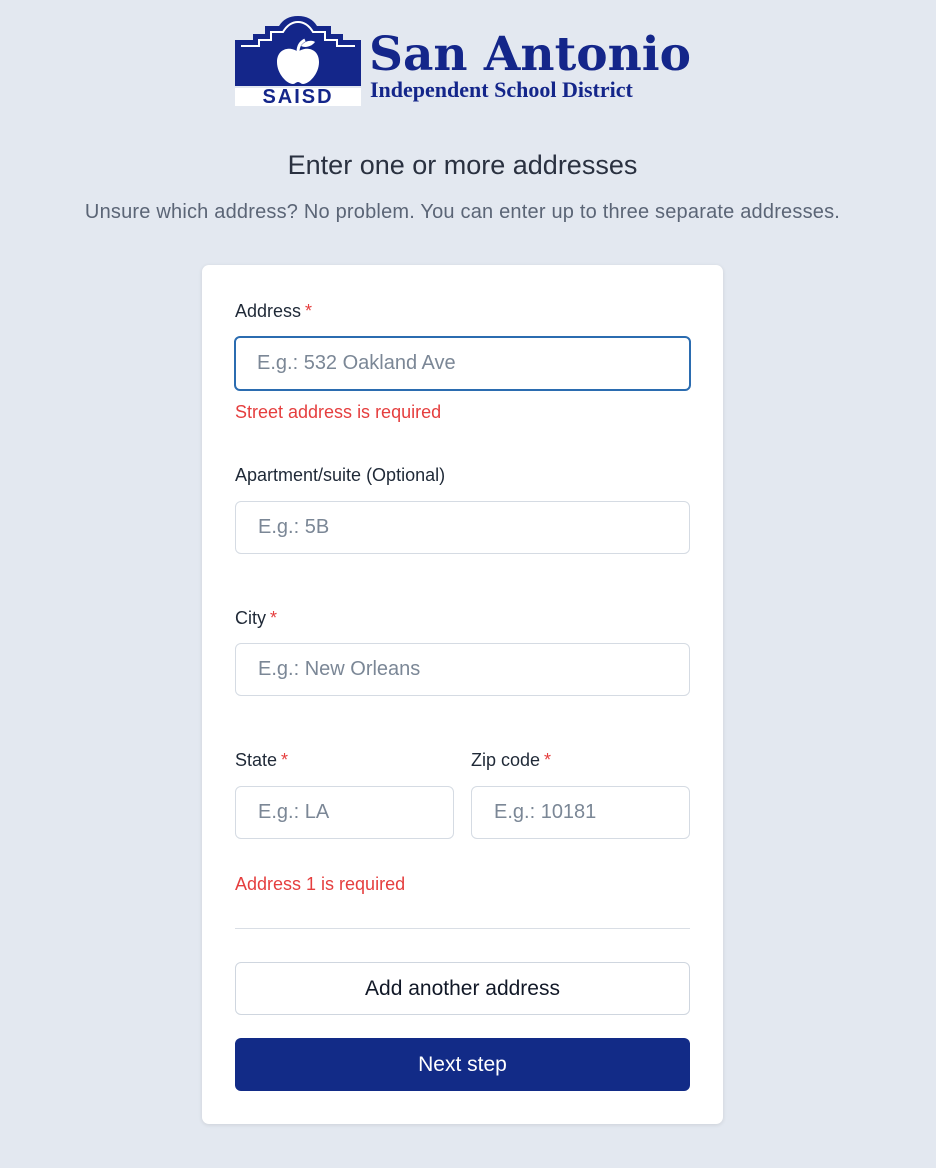 The width and height of the screenshot is (936, 1168). Describe the element at coordinates (462, 988) in the screenshot. I see `add-another-address-button: Add another address` at that location.